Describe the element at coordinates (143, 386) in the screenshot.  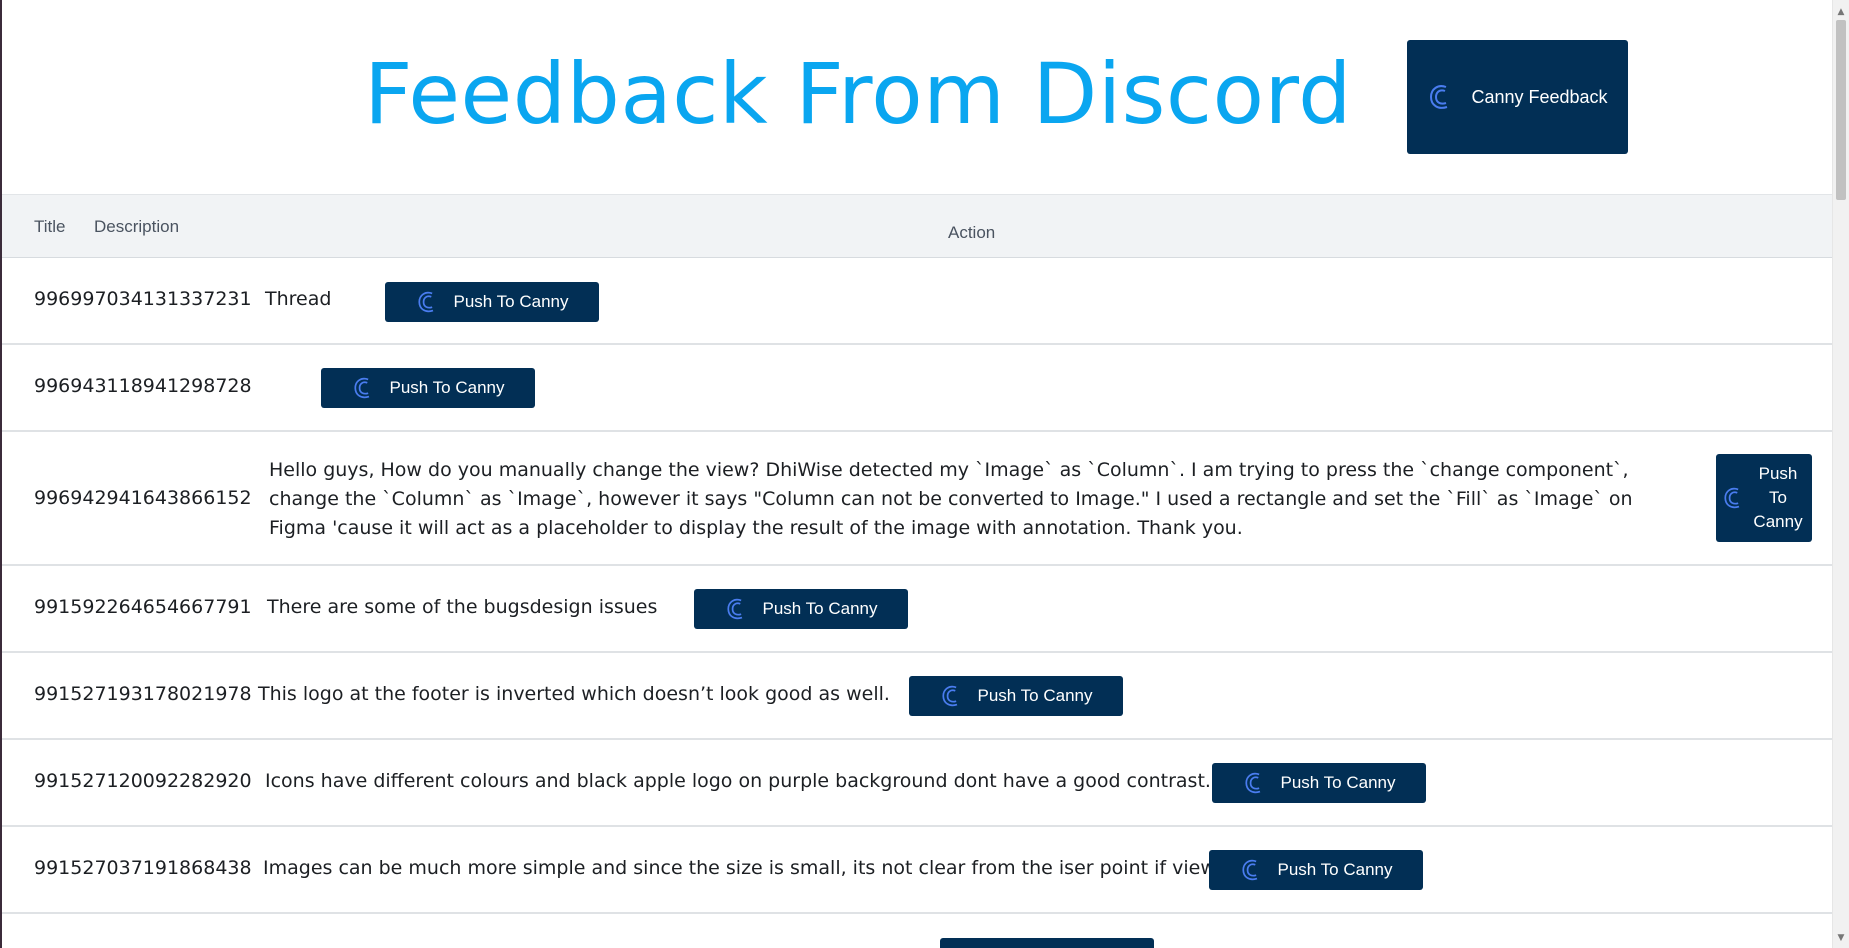
I see `row-title: 996943118941298728` at that location.